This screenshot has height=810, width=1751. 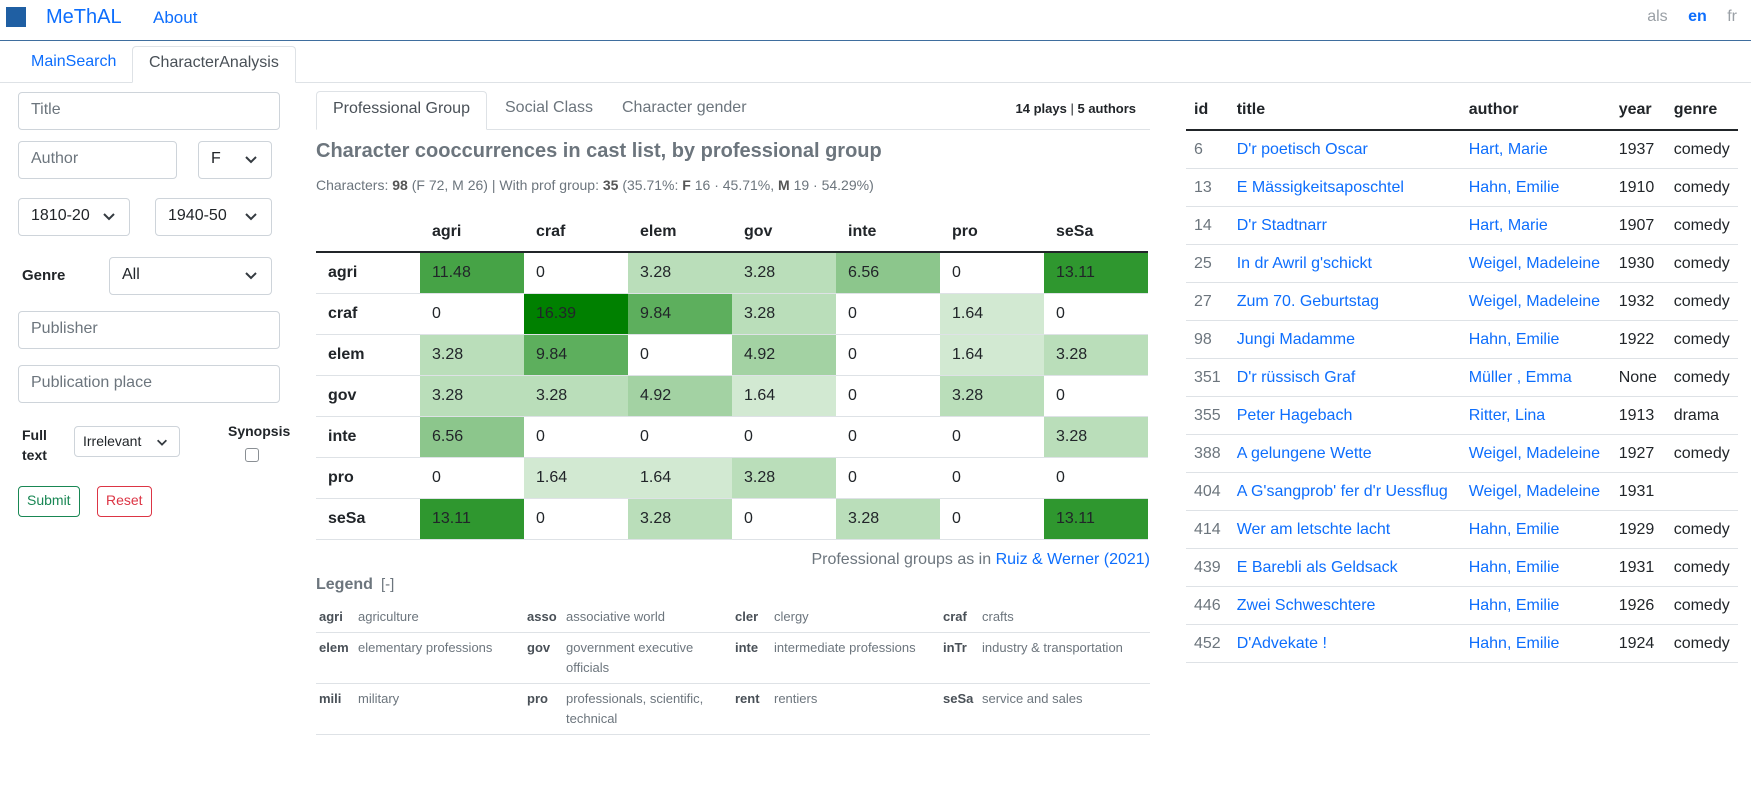 What do you see at coordinates (1638, 377) in the screenshot?
I see `play-year-cell: None` at bounding box center [1638, 377].